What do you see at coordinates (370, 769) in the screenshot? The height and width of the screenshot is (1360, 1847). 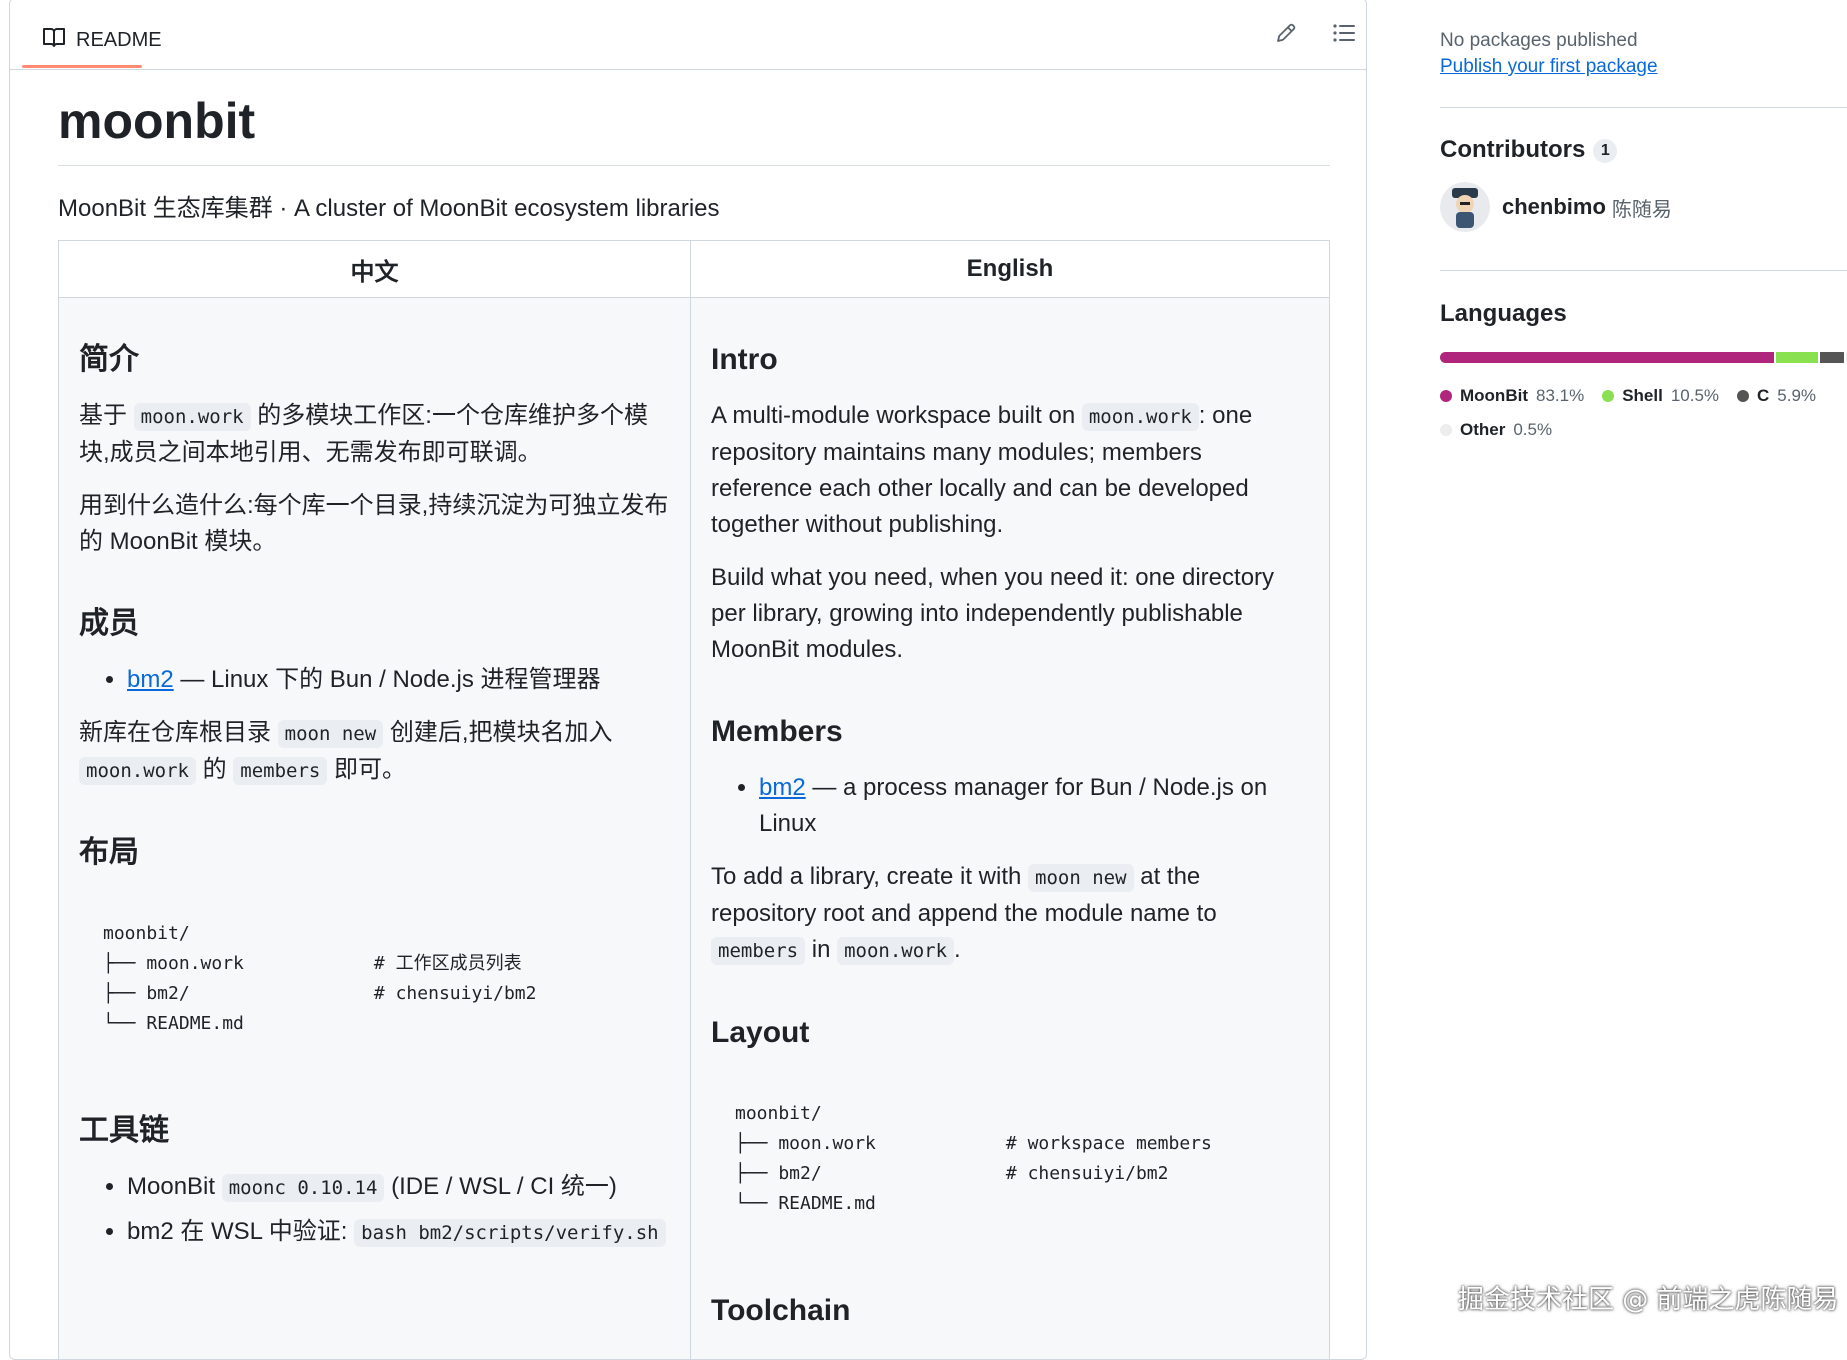 I see `text: 即可。` at bounding box center [370, 769].